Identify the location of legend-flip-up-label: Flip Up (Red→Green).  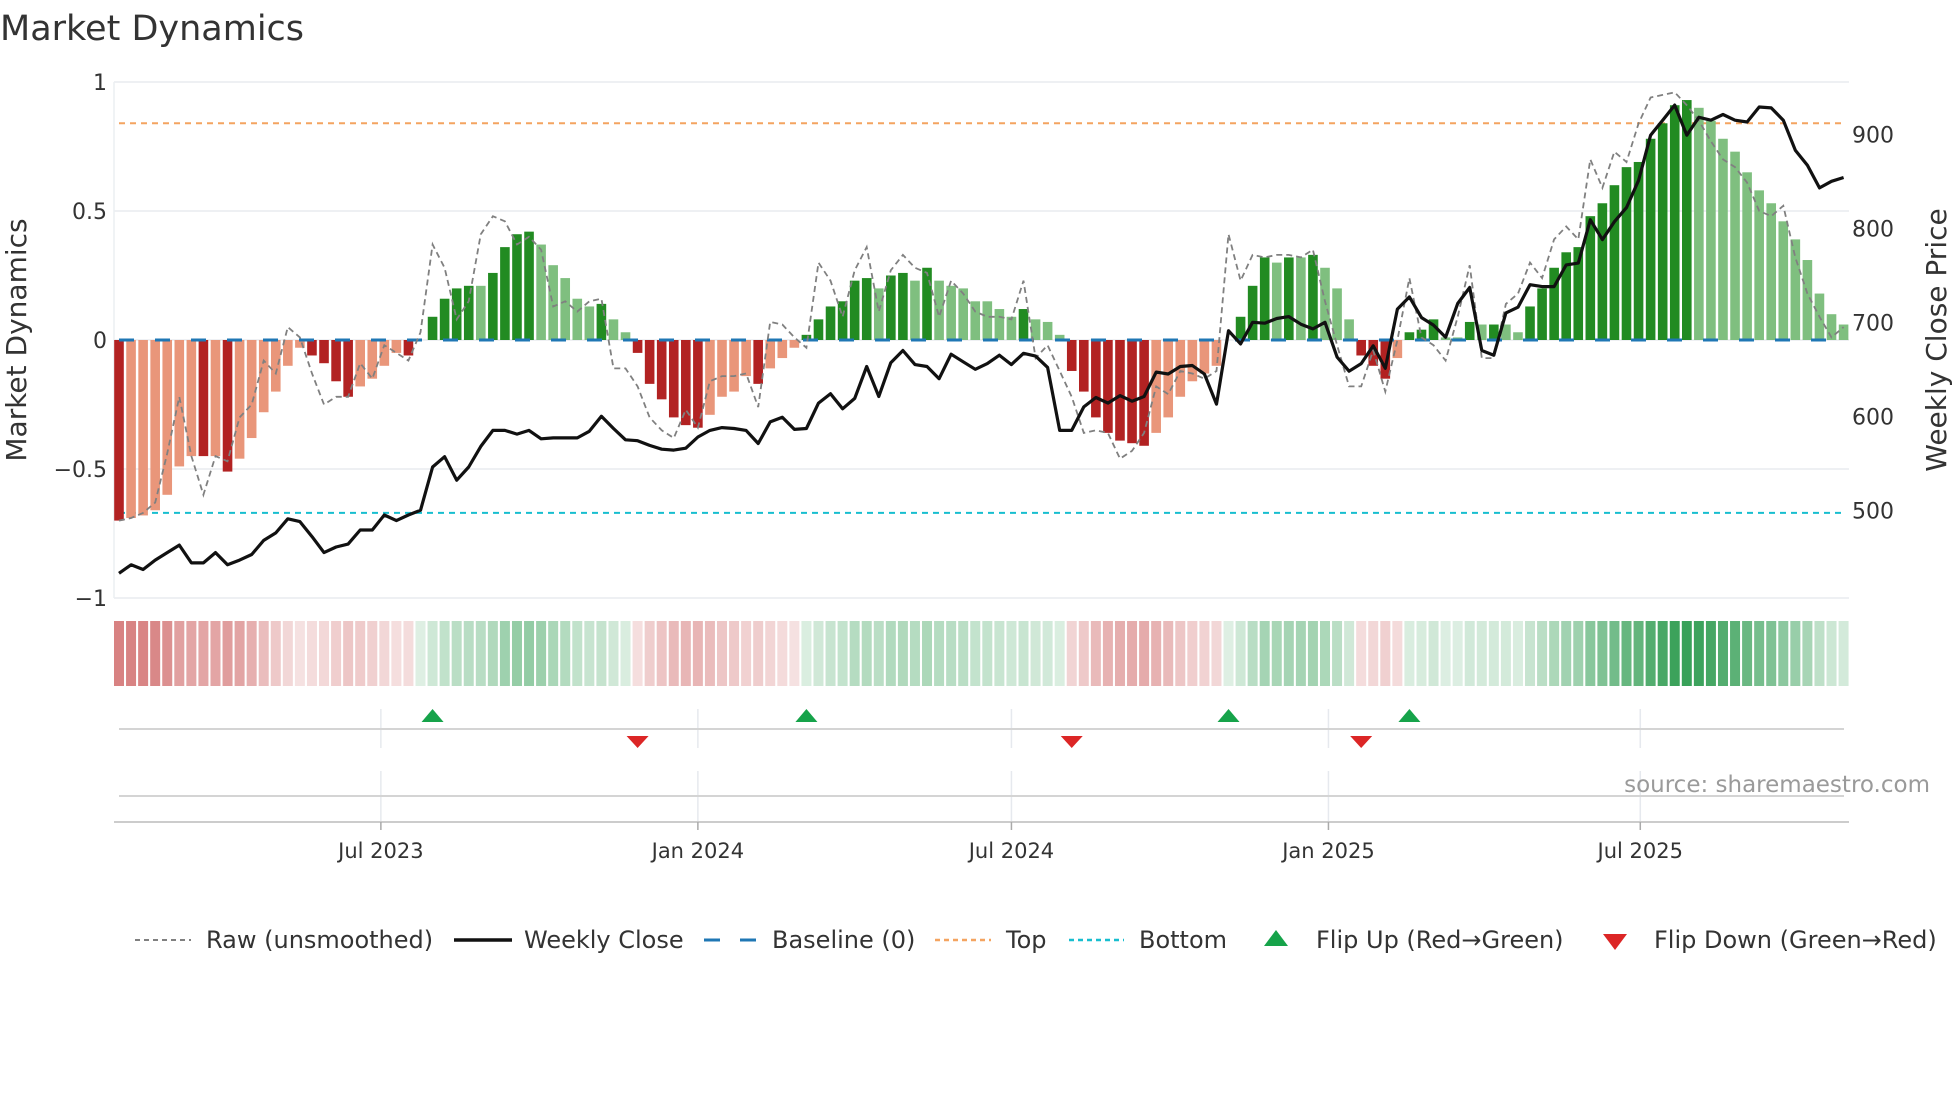
(1440, 940).